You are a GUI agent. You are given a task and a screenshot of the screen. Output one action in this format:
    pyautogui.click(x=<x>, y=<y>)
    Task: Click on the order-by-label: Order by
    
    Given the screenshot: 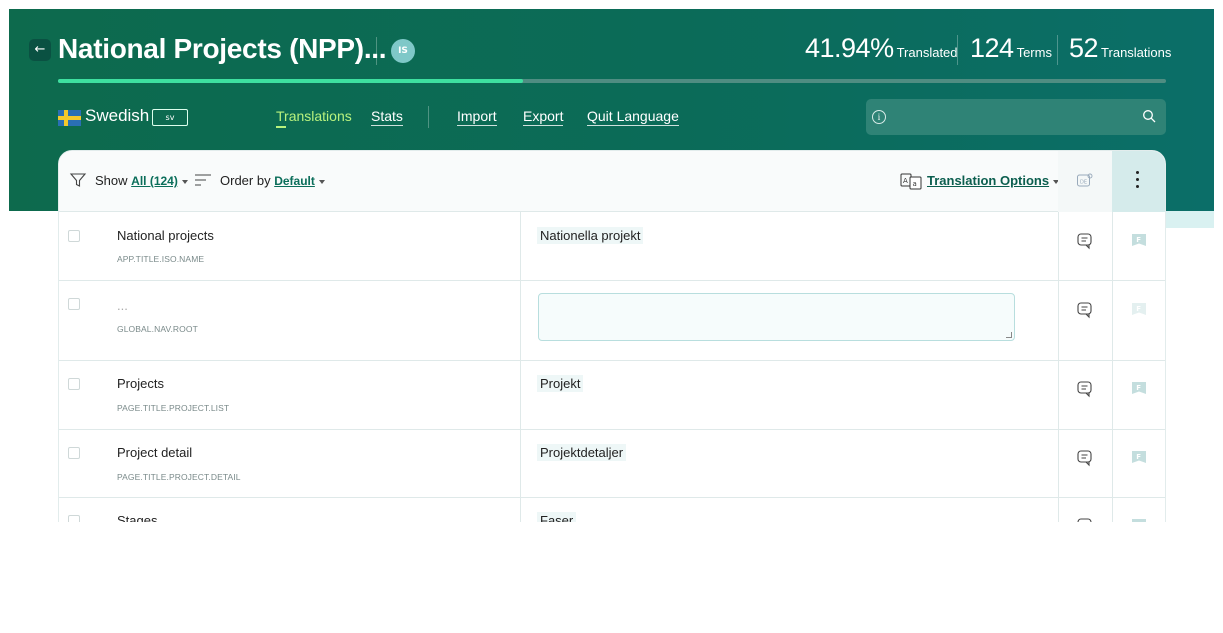 What is the action you would take?
    pyautogui.click(x=245, y=180)
    